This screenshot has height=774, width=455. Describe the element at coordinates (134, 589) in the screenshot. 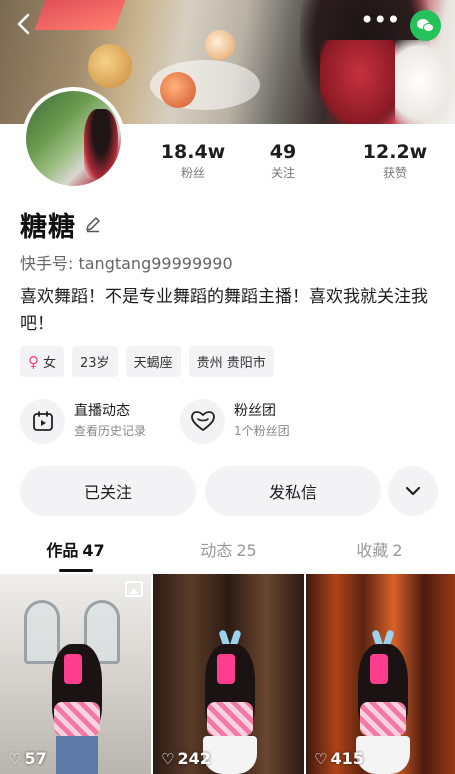

I see `image-post-icon` at that location.